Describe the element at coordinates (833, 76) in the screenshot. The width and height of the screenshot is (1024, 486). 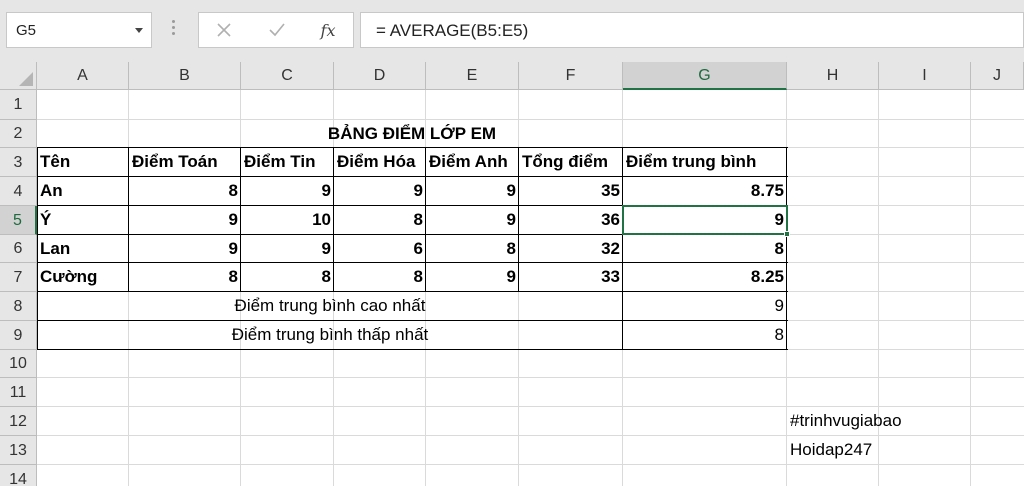
I see `column-header-h: H` at that location.